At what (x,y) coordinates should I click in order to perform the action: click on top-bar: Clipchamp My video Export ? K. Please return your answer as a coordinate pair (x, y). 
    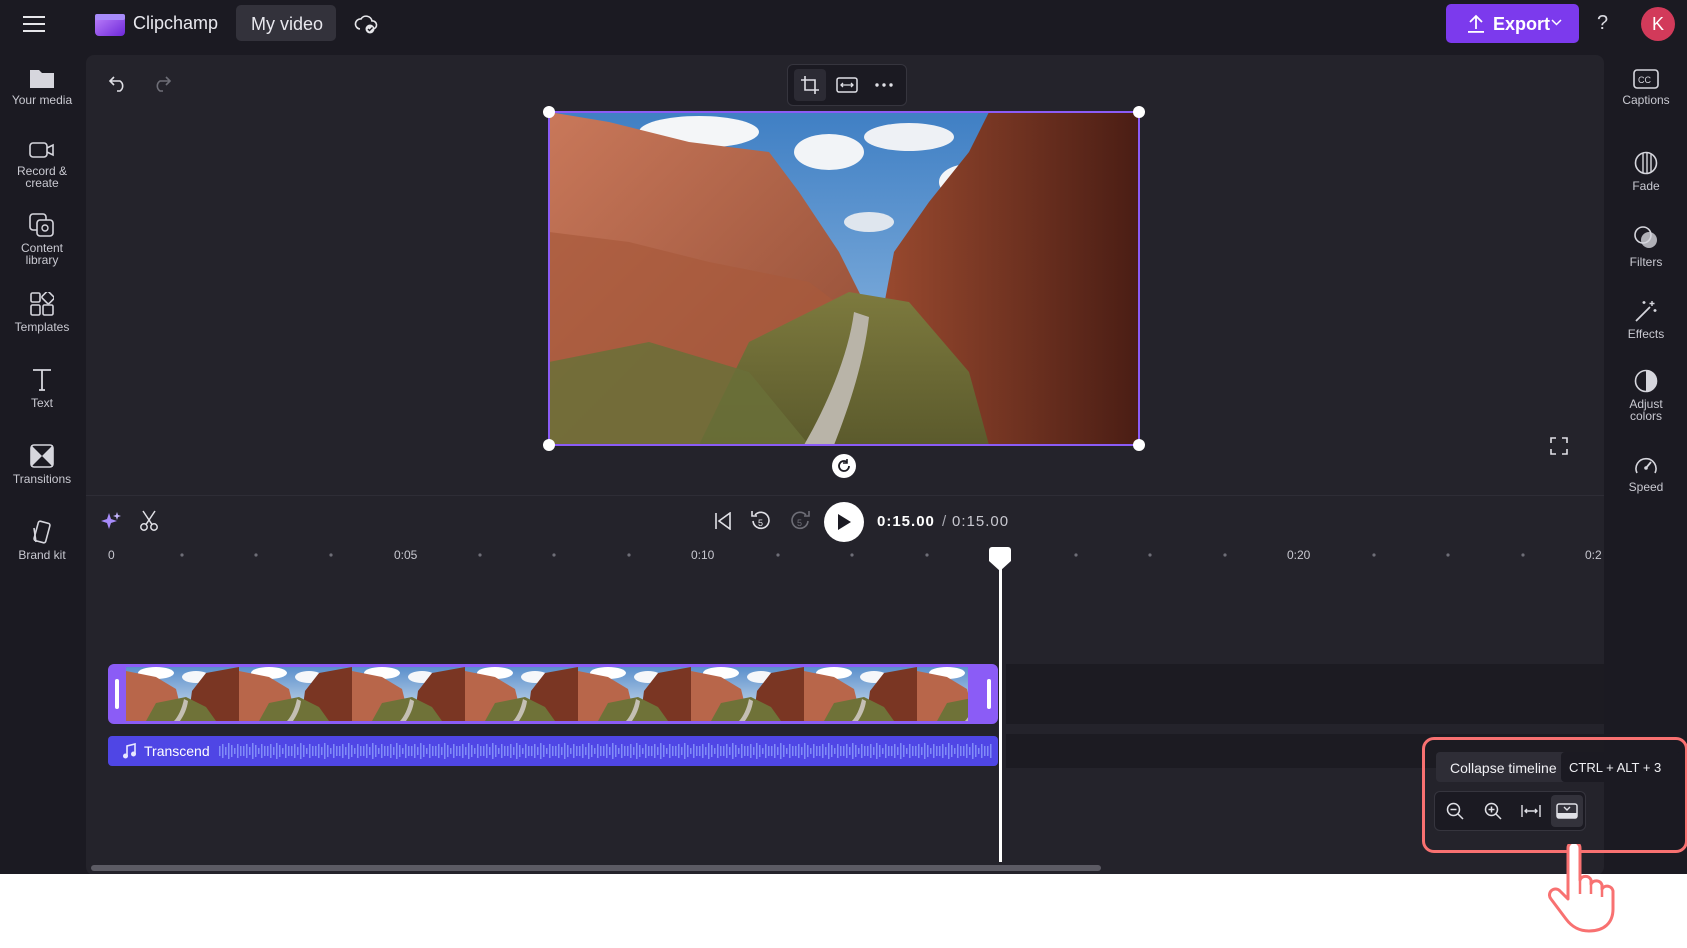
    Looking at the image, I should click on (843, 24).